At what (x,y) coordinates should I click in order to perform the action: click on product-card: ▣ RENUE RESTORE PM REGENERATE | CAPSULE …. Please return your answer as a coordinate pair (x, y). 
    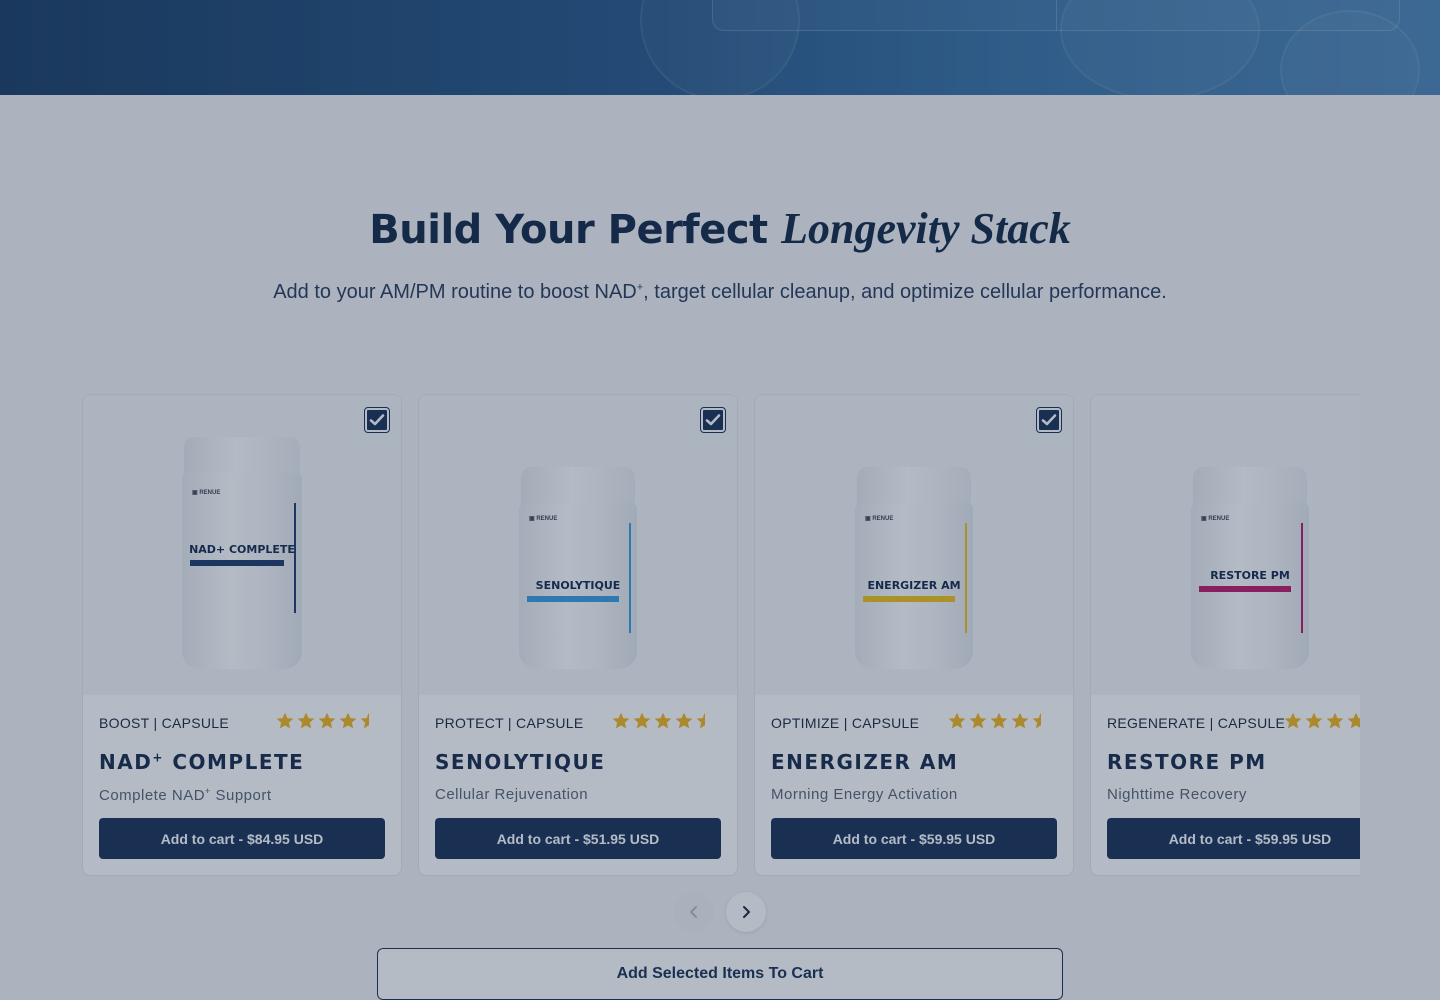
    Looking at the image, I should click on (1225, 635).